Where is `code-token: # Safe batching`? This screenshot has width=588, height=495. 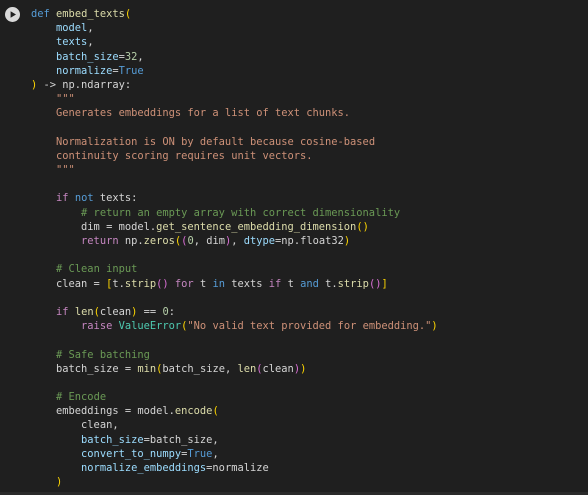 code-token: # Safe batching is located at coordinates (103, 354).